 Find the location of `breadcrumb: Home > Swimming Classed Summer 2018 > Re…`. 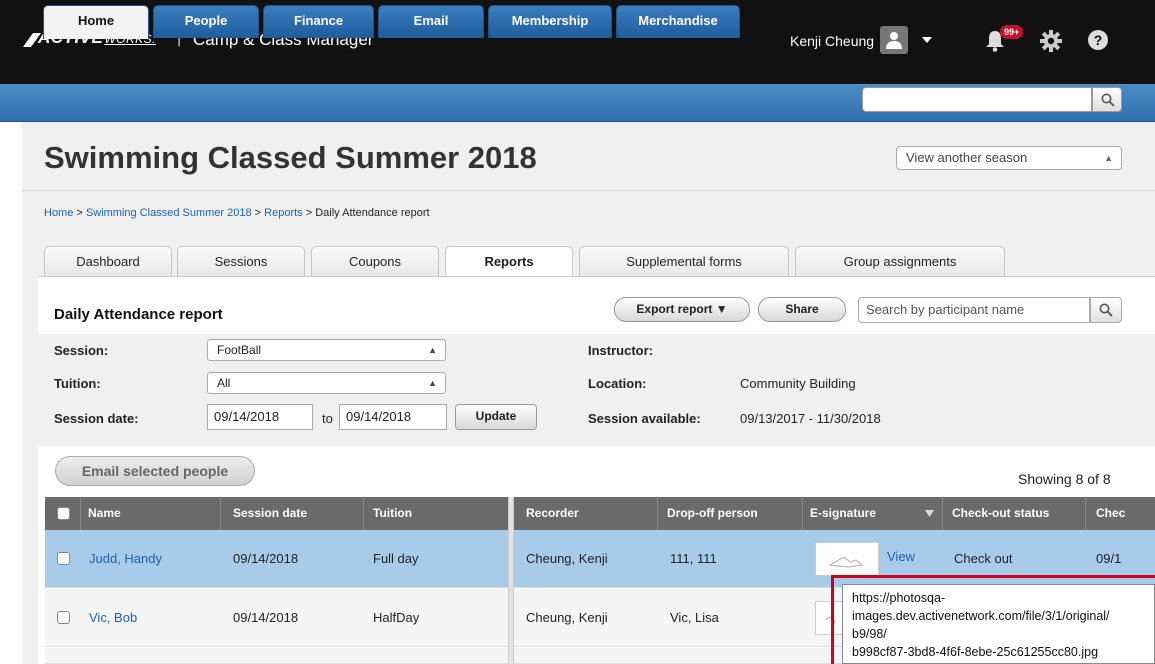

breadcrumb: Home > Swimming Classed Summer 2018 > Re… is located at coordinates (237, 213).